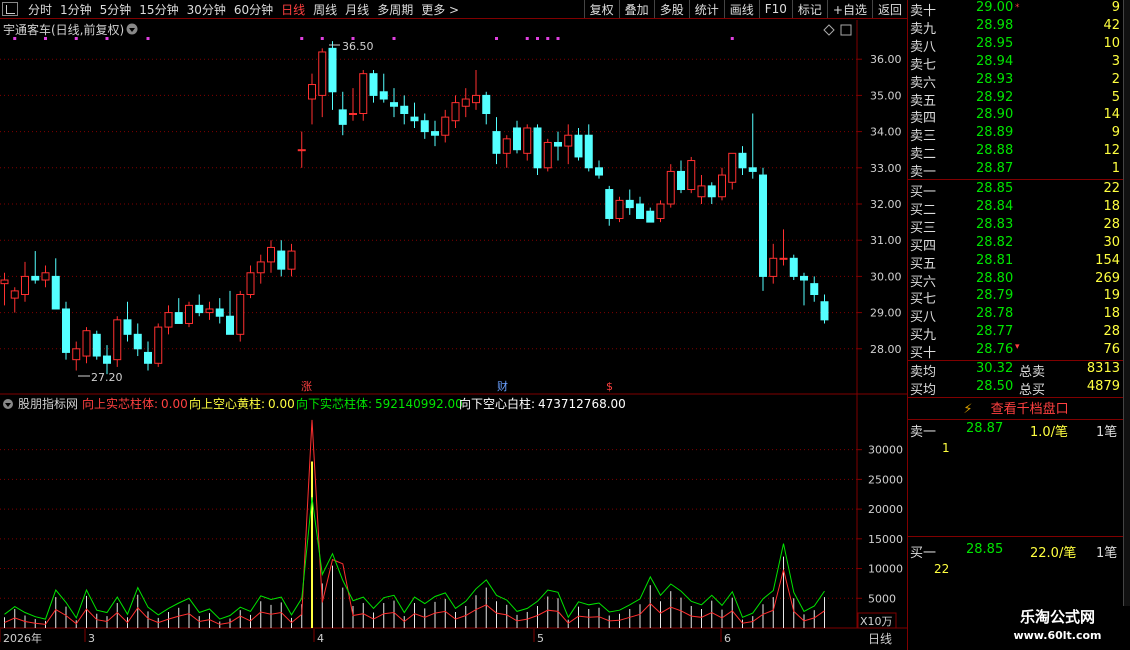 This screenshot has height=650, width=1130. Describe the element at coordinates (636, 9) in the screenshot. I see `tool-button-1: 叠加` at that location.